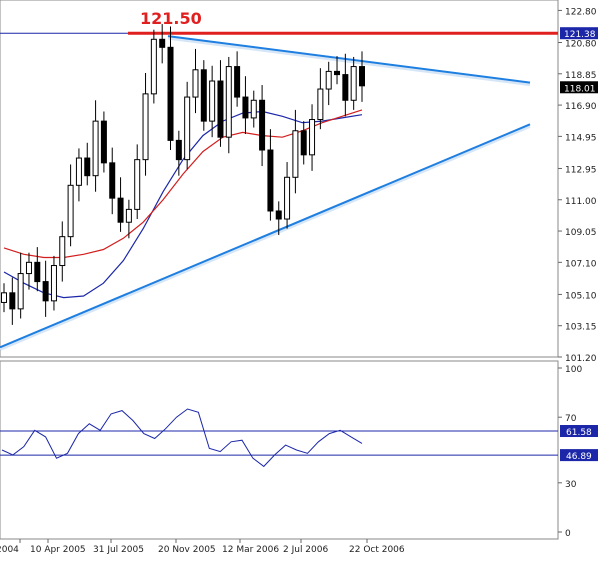  What do you see at coordinates (581, 328) in the screenshot?
I see `y-tick-label: 103.15` at bounding box center [581, 328].